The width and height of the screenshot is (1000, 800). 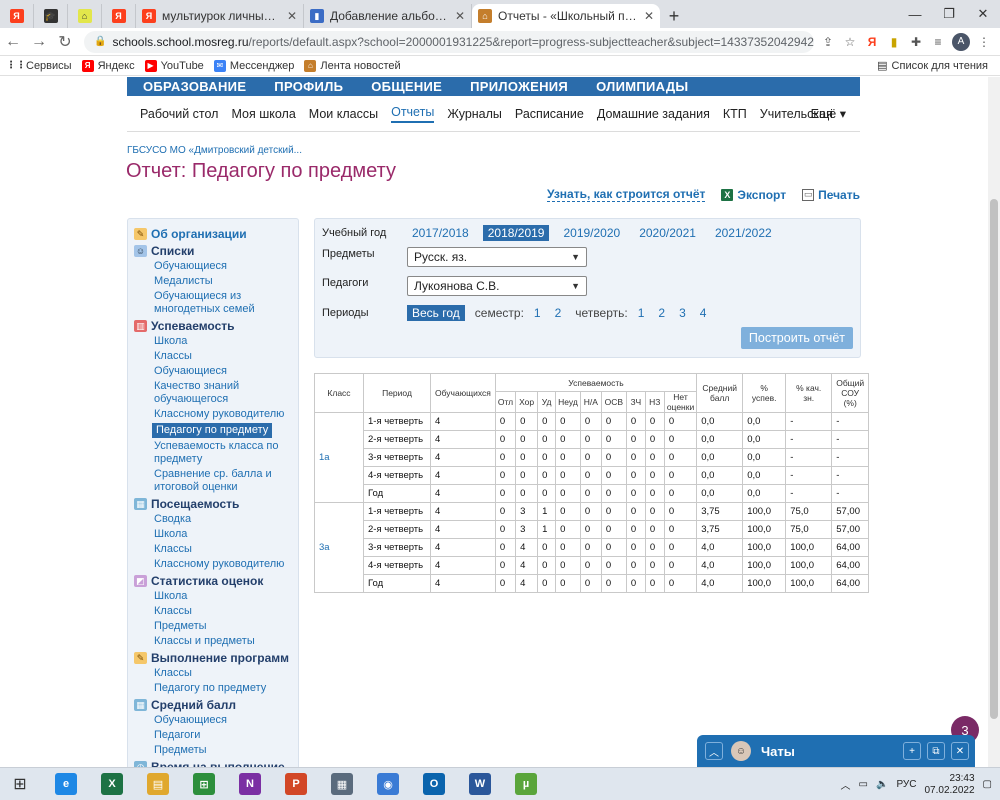 I want to click on menu-kebab-icon: ⋮, so click(x=984, y=42).